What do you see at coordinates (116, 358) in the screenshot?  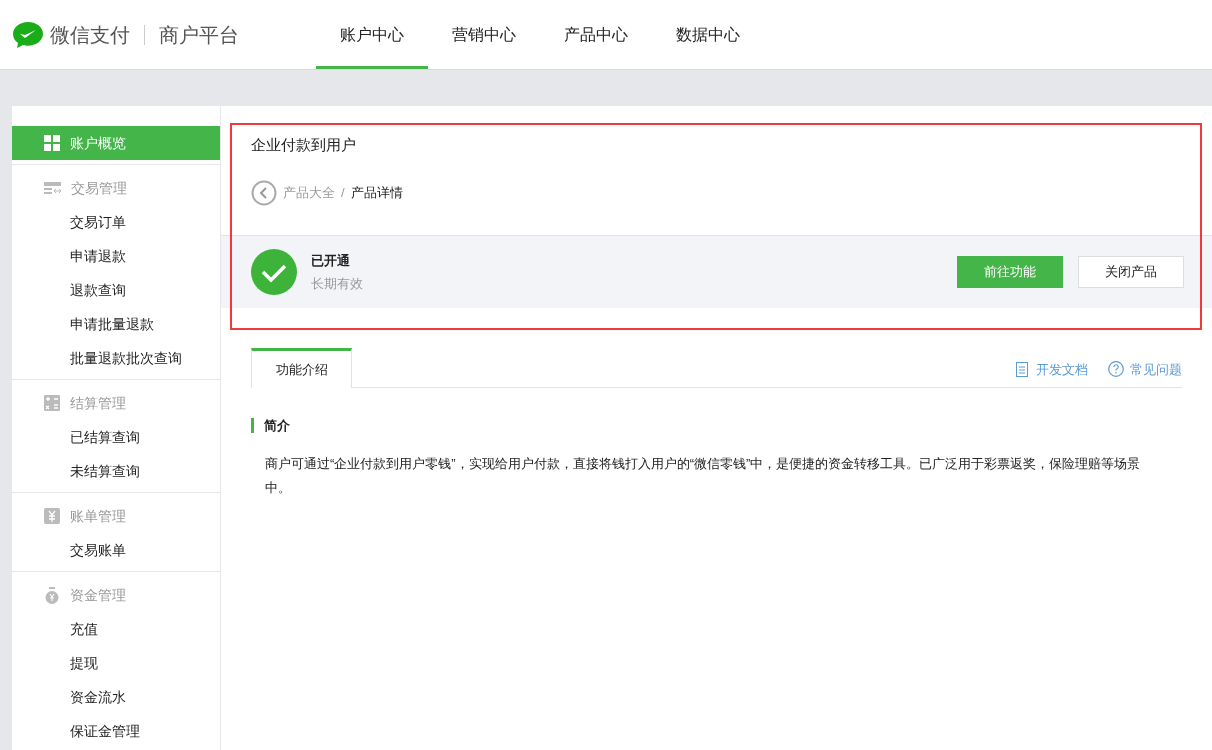 I see `sidebar-item: 批量退款批次查询` at bounding box center [116, 358].